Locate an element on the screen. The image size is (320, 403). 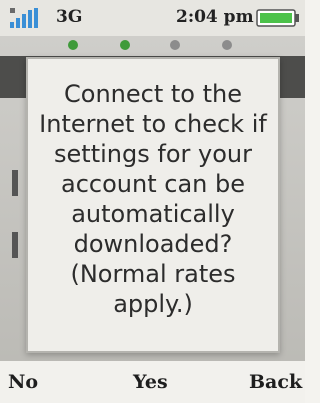
status-time: 2:04 pm is located at coordinates (215, 17).